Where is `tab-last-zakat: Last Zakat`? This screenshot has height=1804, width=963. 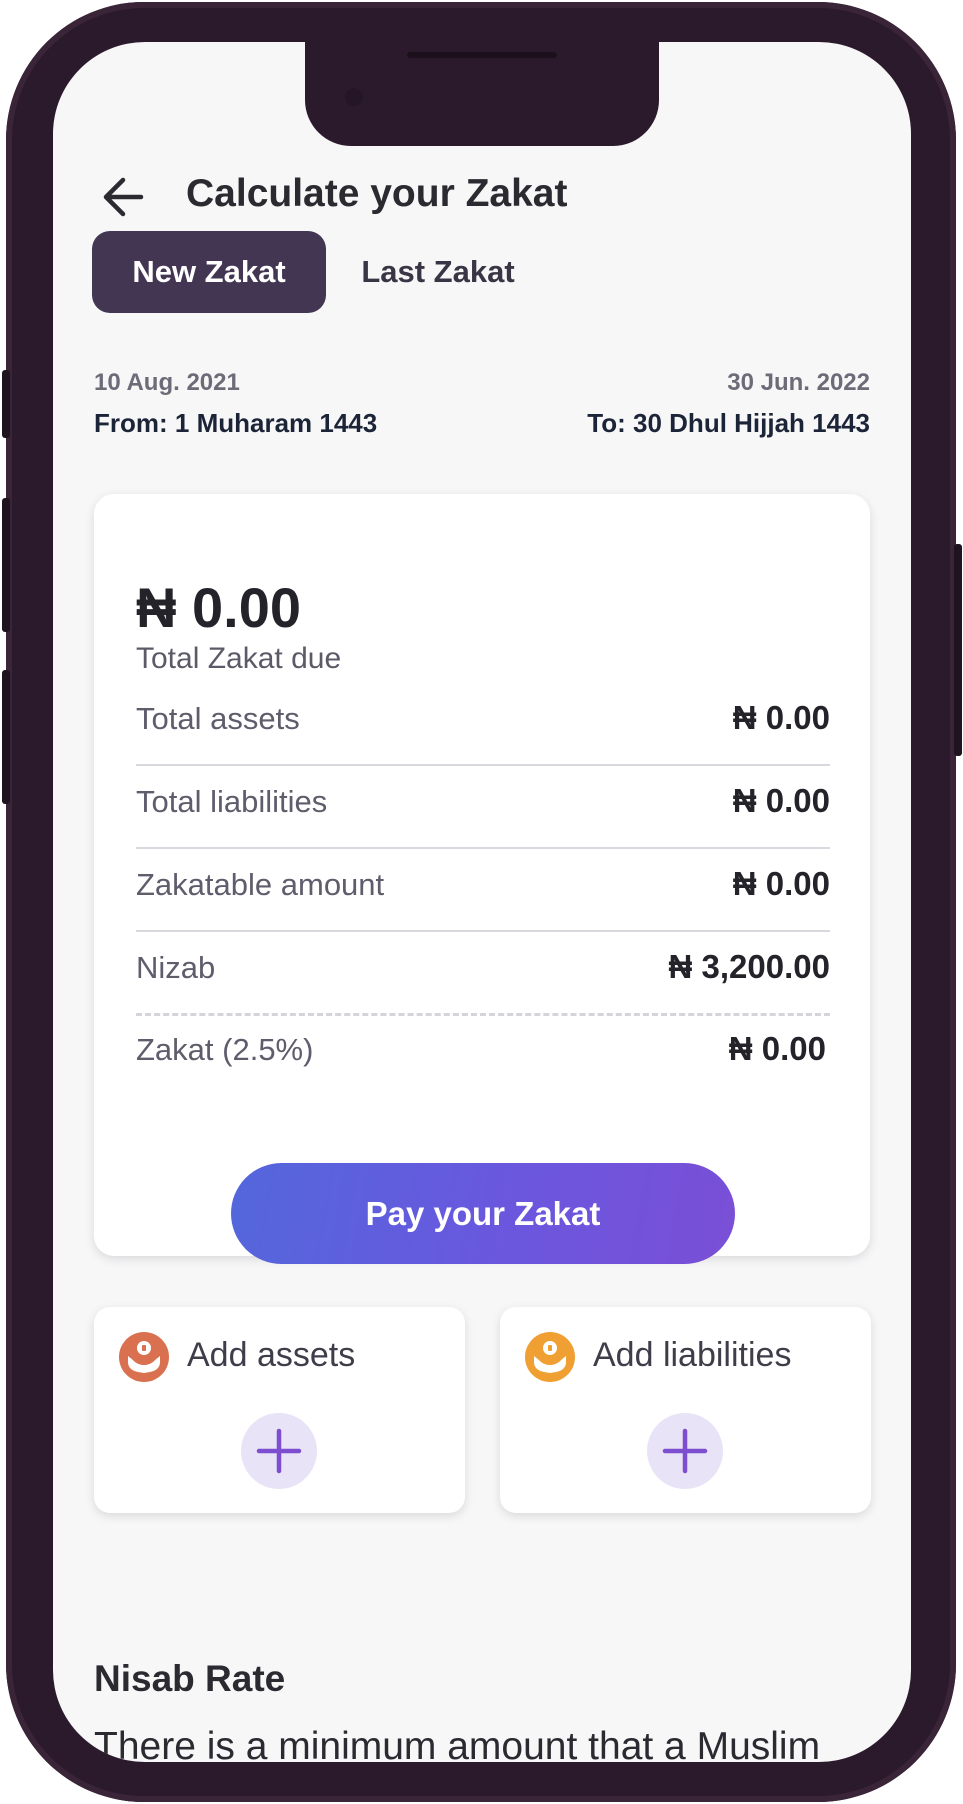
tab-last-zakat: Last Zakat is located at coordinates (438, 272).